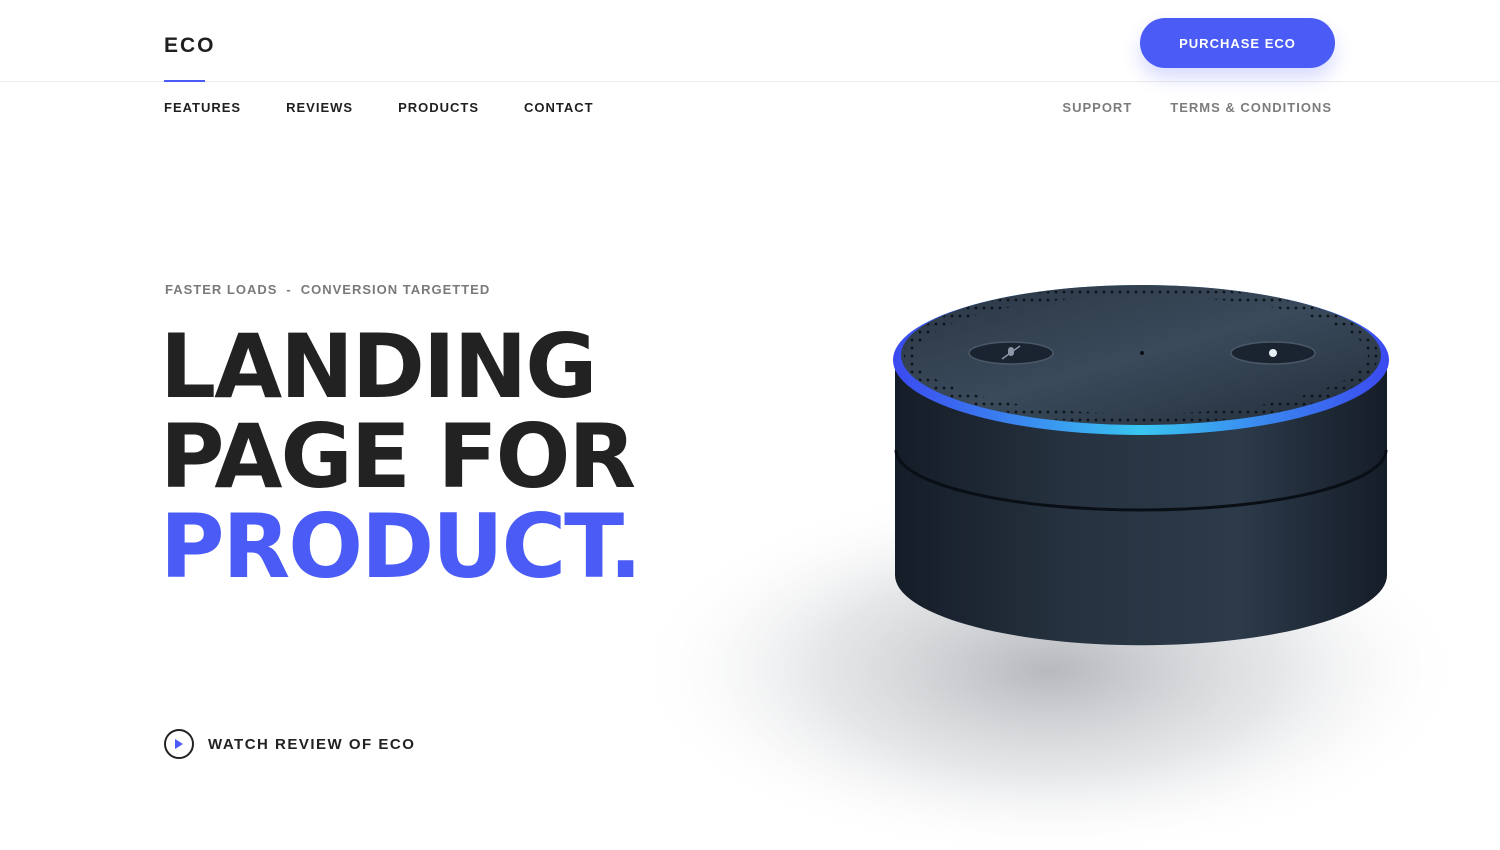 The height and width of the screenshot is (850, 1500). Describe the element at coordinates (184, 81) in the screenshot. I see `logo-underline` at that location.